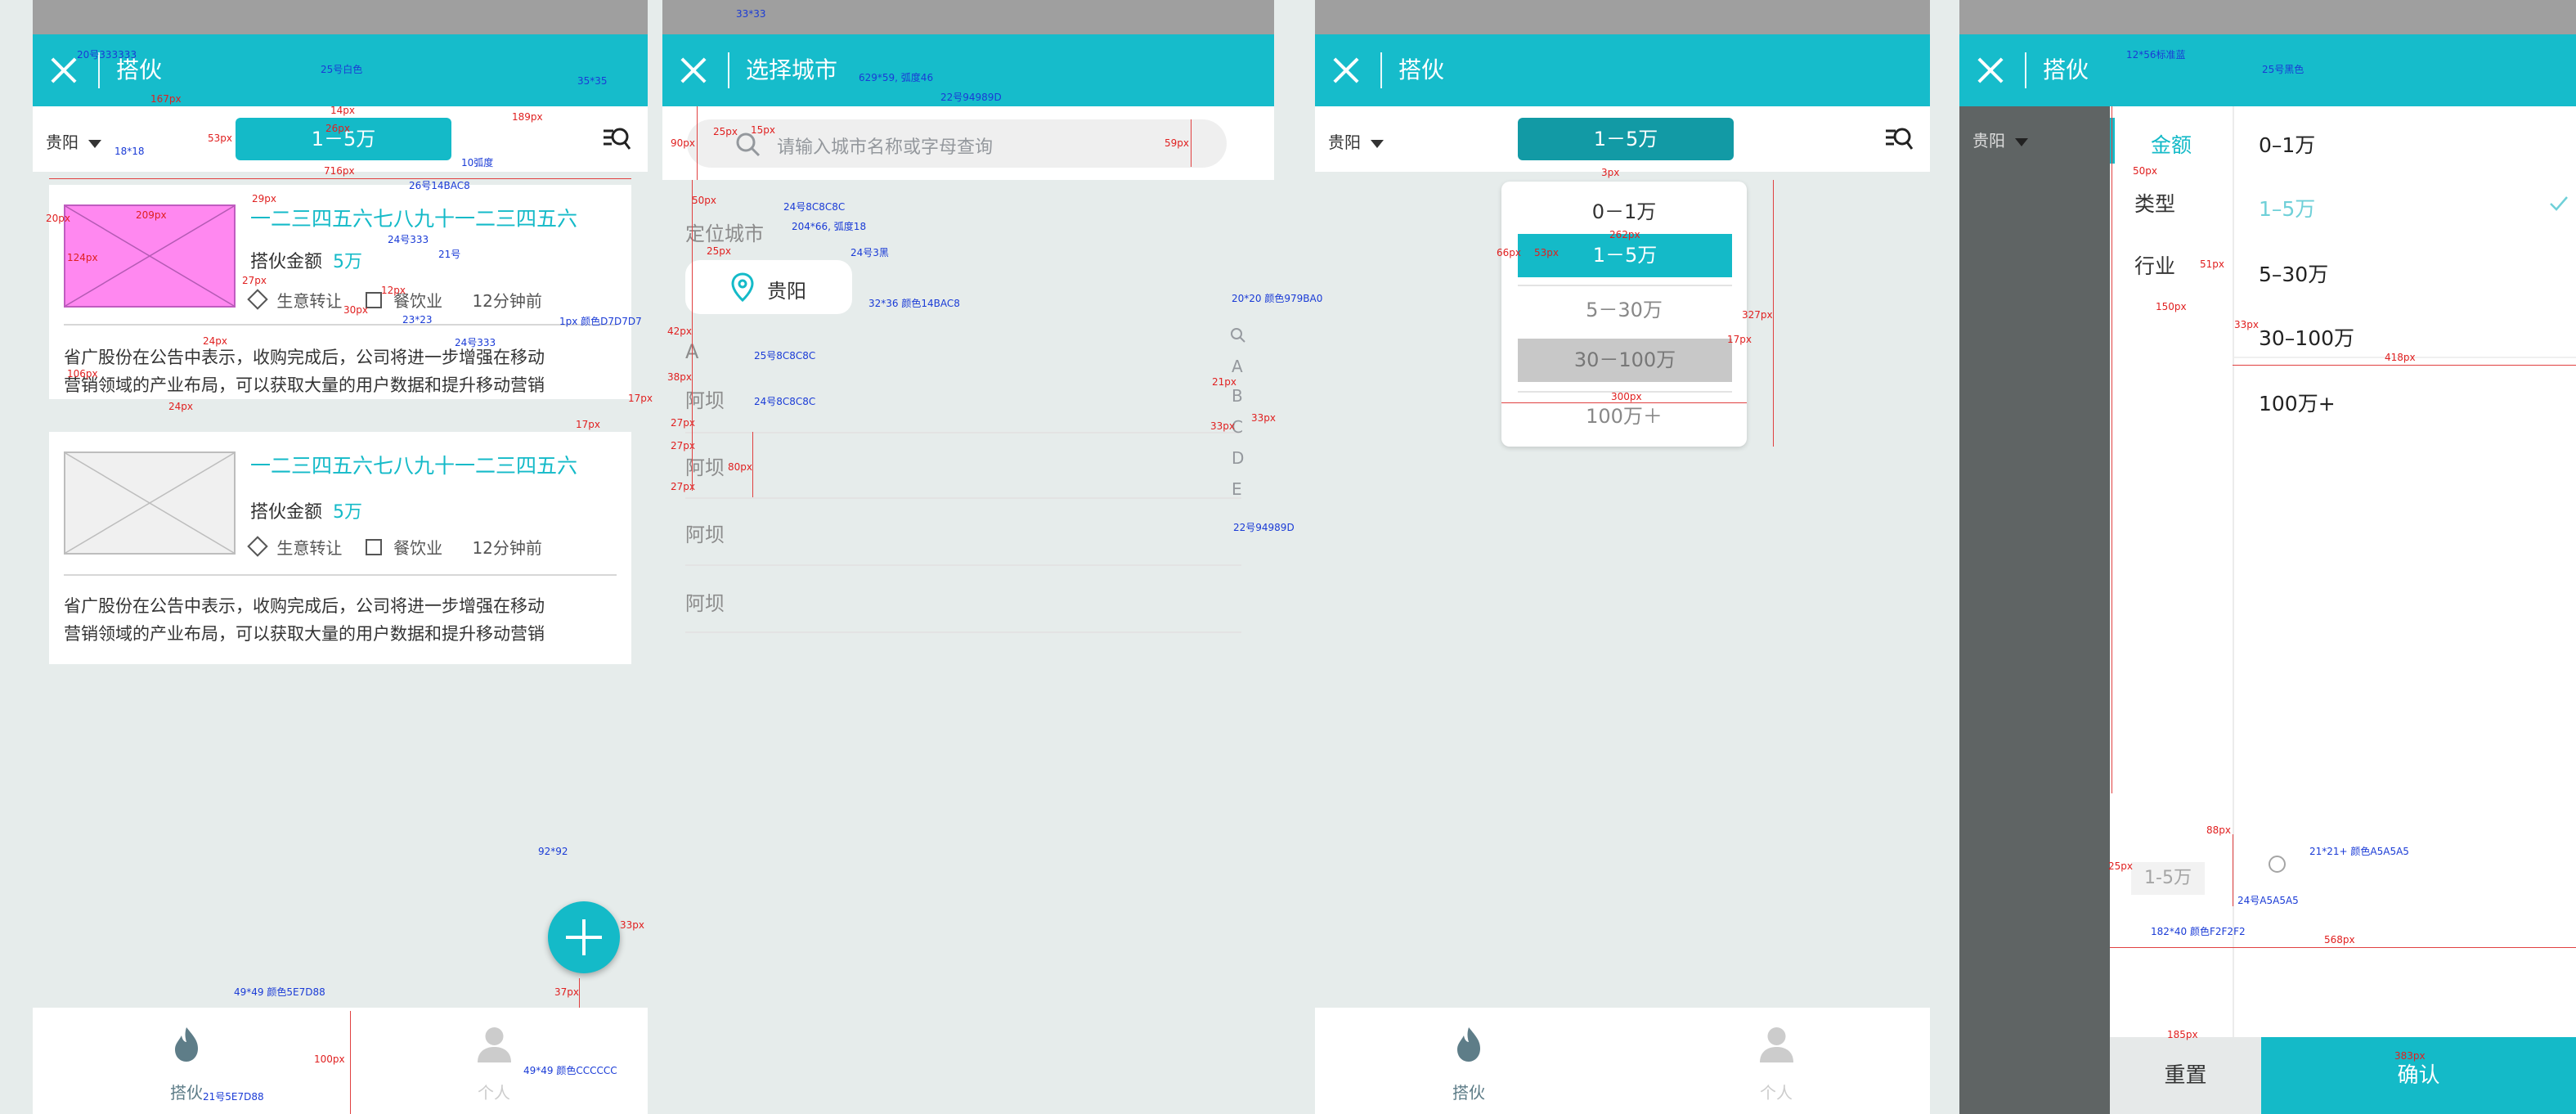  What do you see at coordinates (394, 547) in the screenshot?
I see `meta-row: 生意转让 餐饮业 12分钟前` at bounding box center [394, 547].